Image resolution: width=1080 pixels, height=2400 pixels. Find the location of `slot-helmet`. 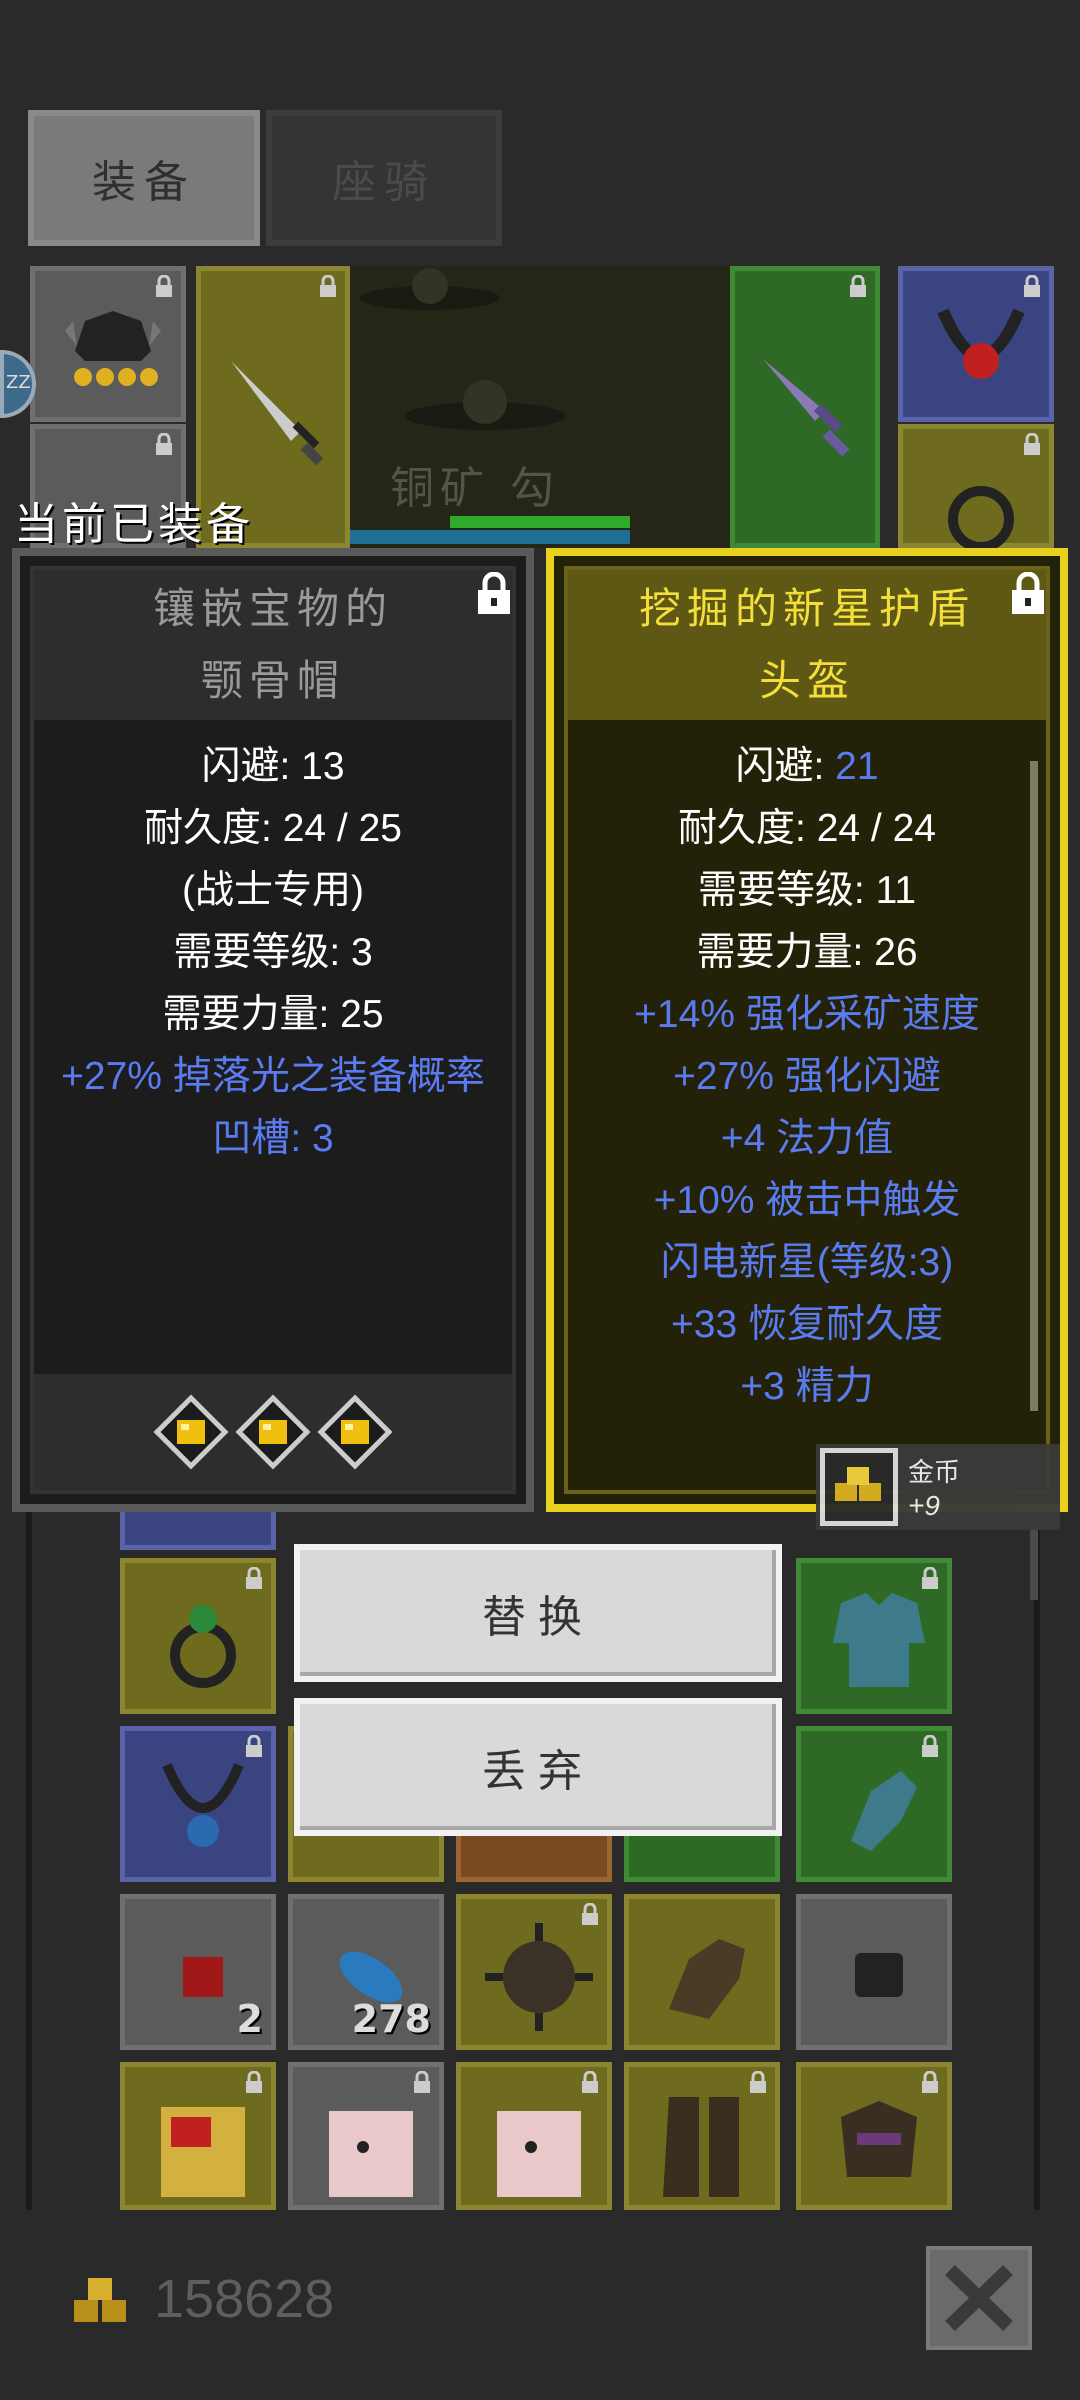

slot-helmet is located at coordinates (108, 344).